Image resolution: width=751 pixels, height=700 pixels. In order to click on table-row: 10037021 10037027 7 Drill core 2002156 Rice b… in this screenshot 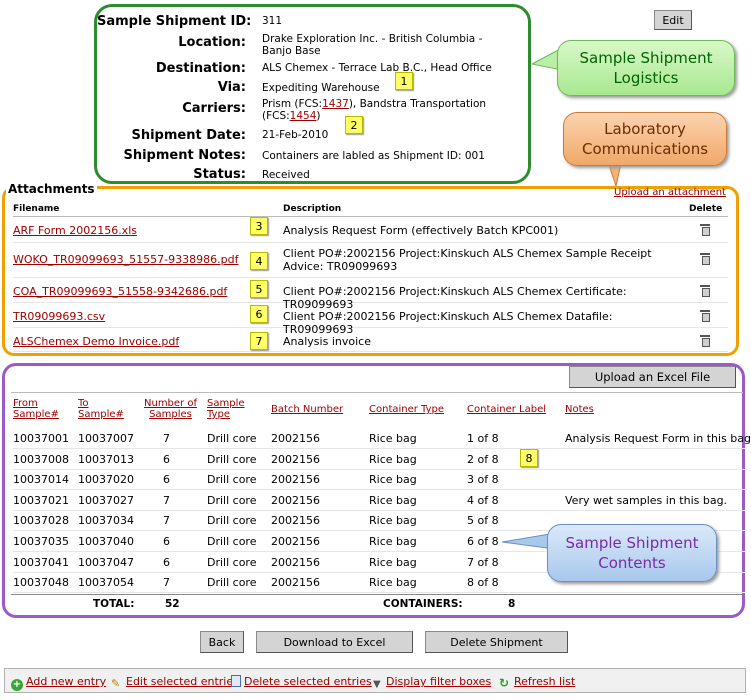, I will do `click(379, 501)`.